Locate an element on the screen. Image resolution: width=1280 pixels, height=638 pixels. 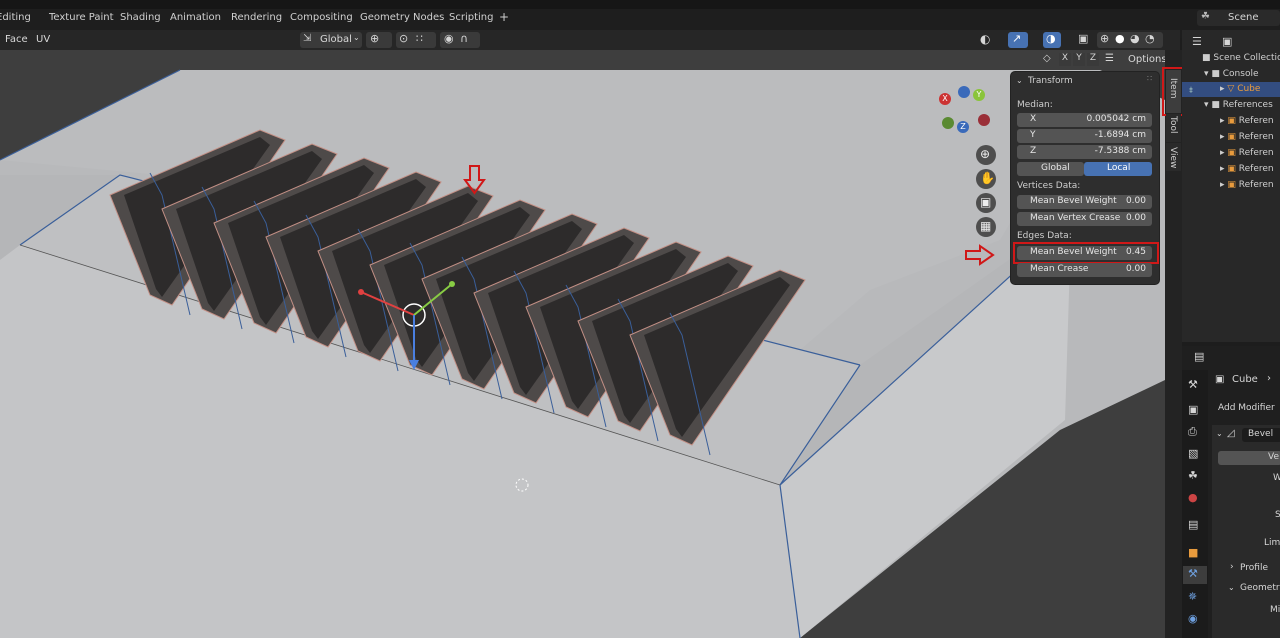
scene-selector: ☘ Scene is located at coordinates (1238, 18).